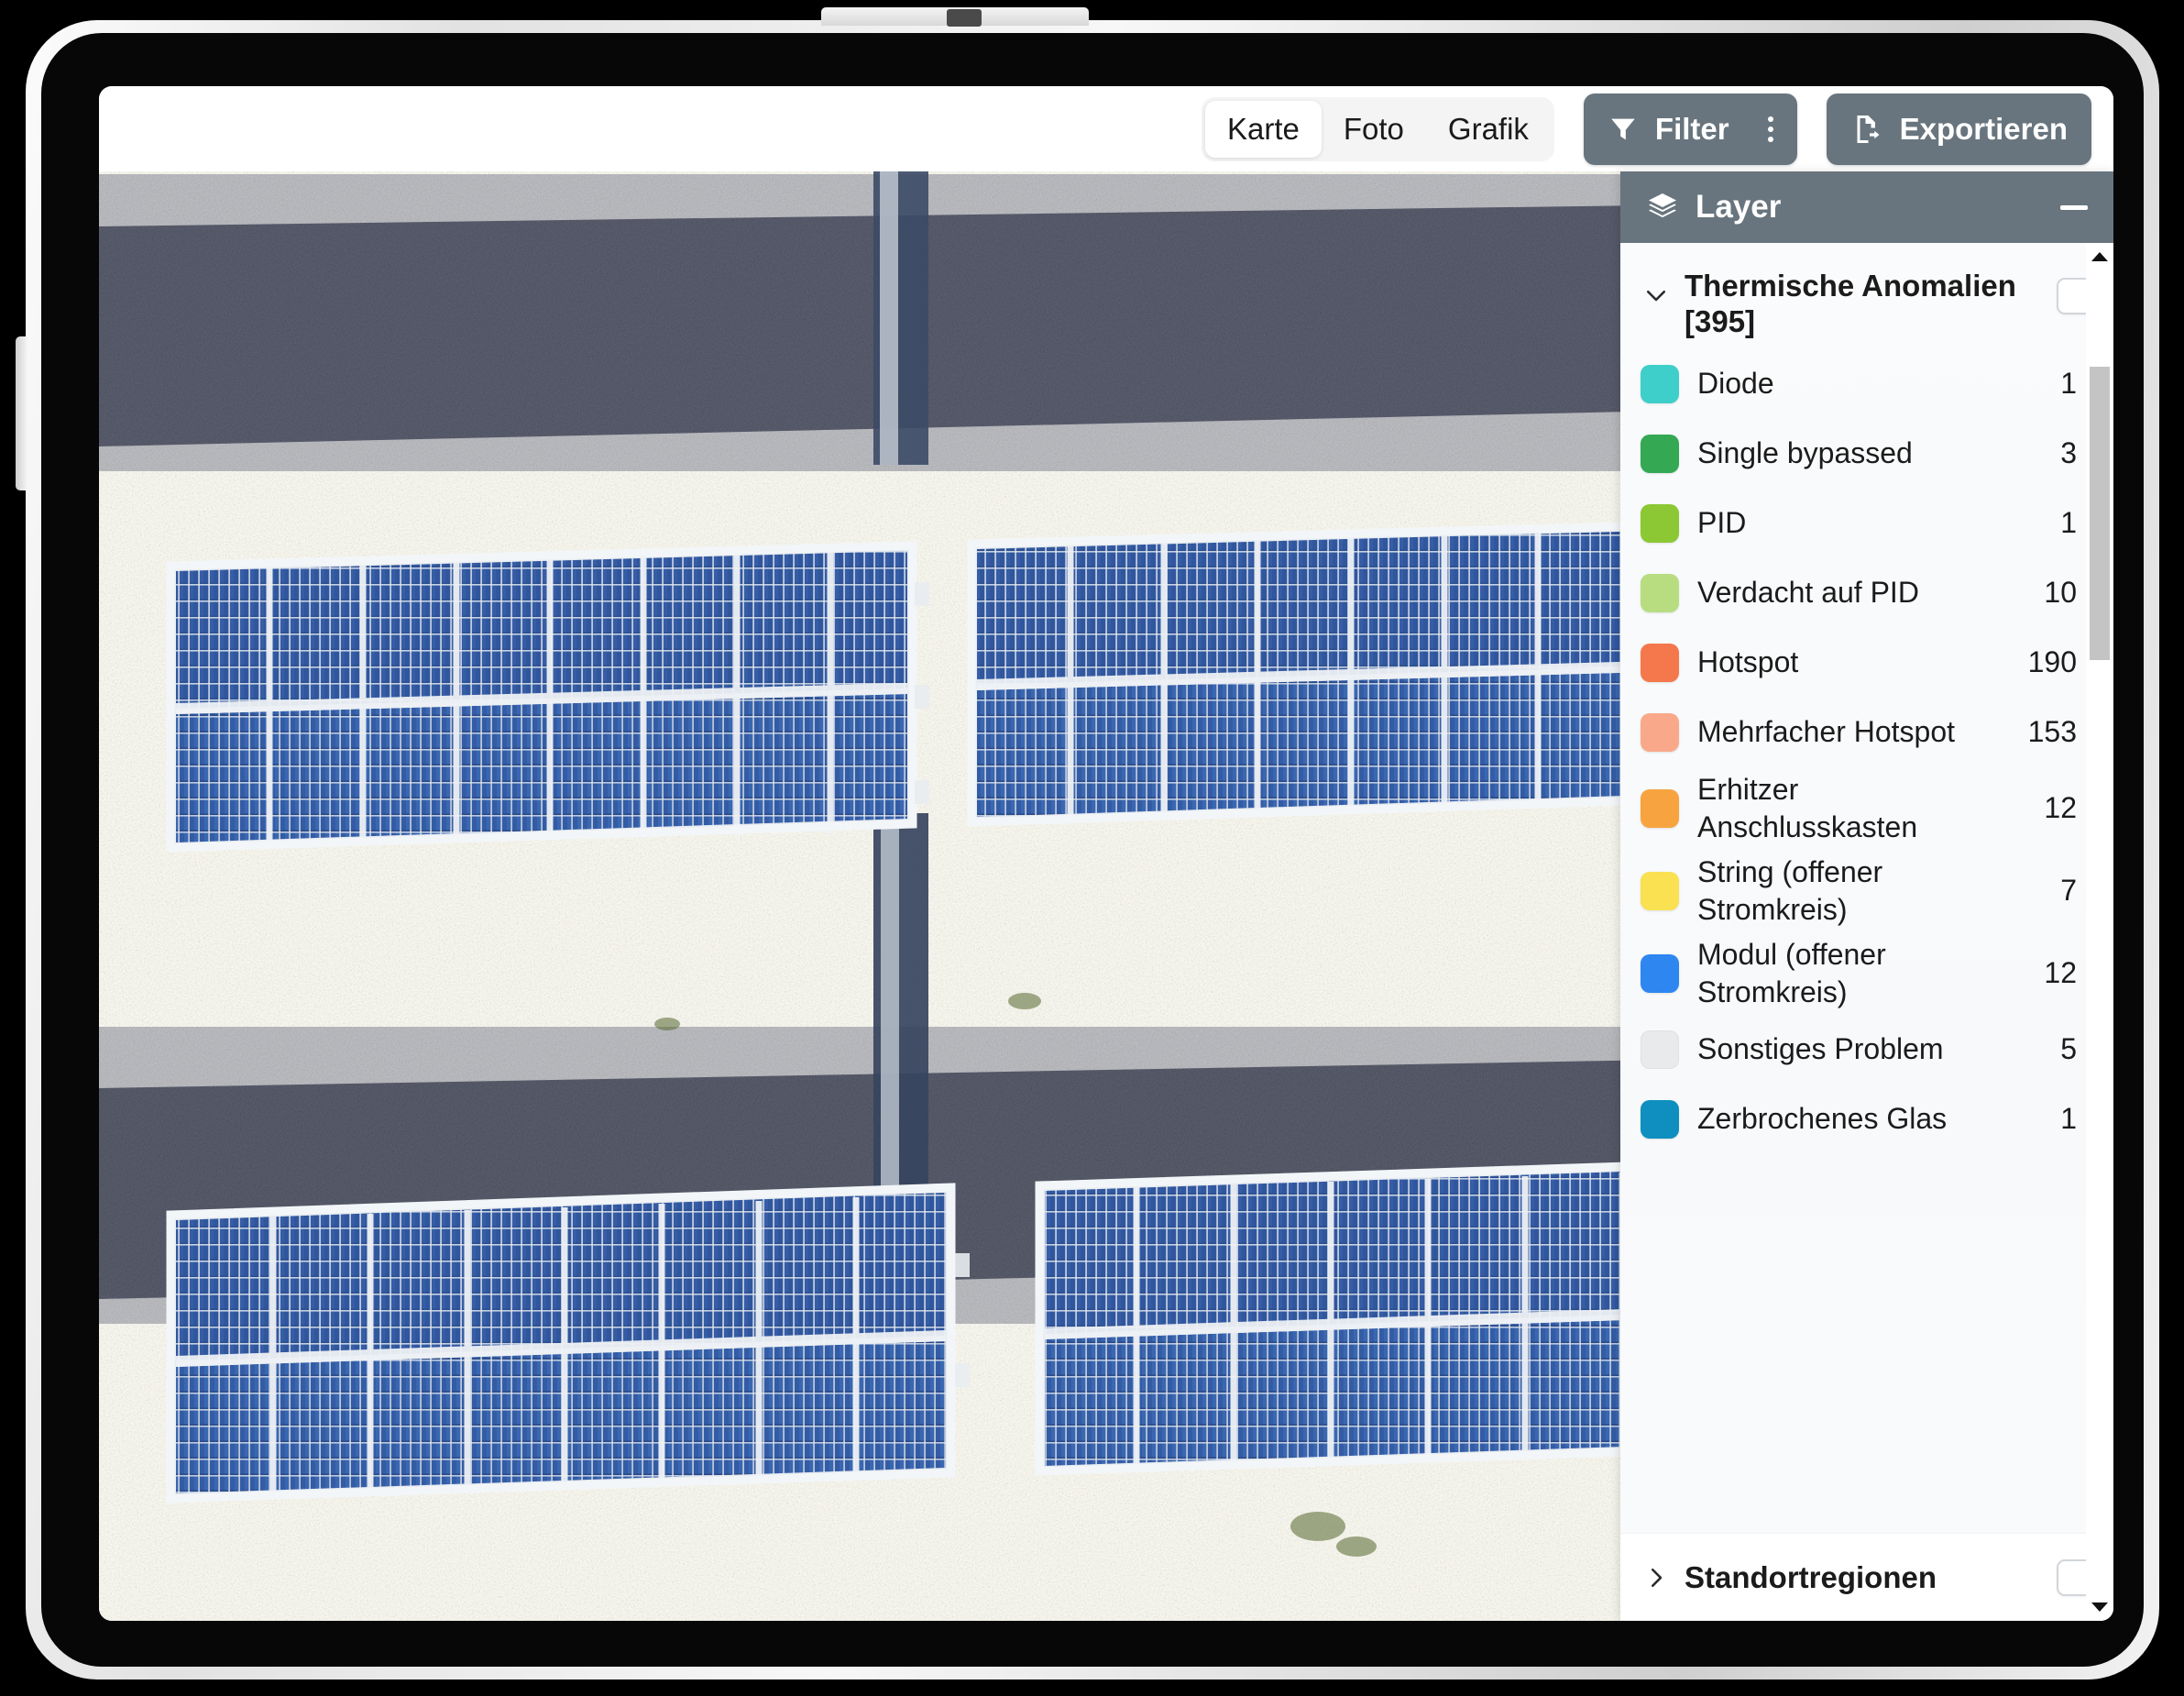 The image size is (2184, 1696). What do you see at coordinates (1662, 207) in the screenshot?
I see `layers-icon` at bounding box center [1662, 207].